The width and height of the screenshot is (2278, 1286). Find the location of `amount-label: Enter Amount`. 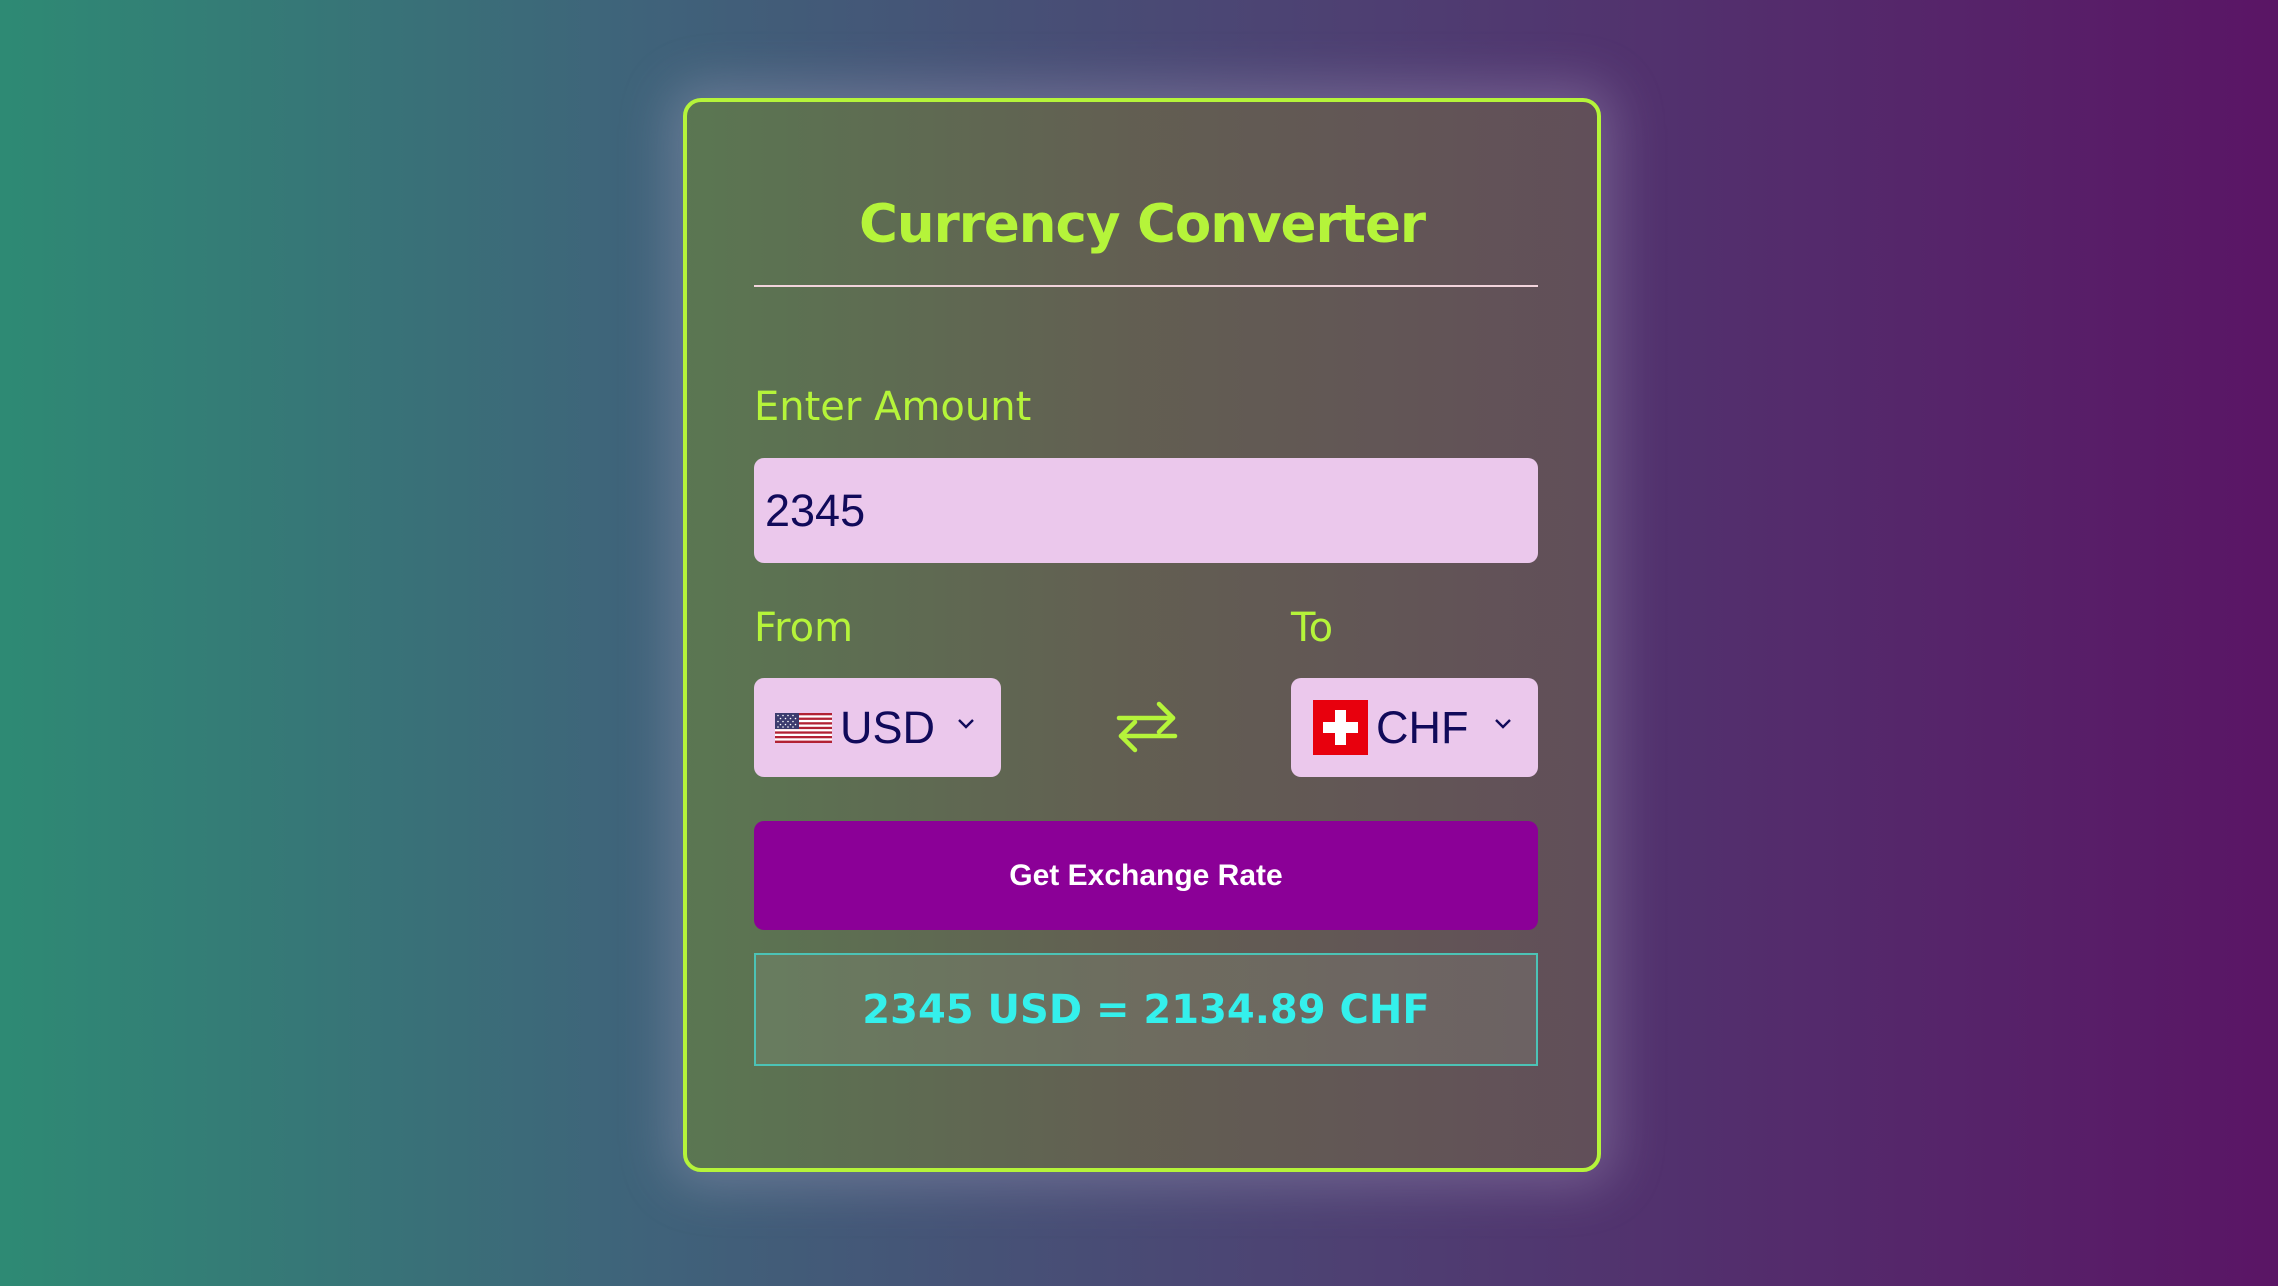

amount-label: Enter Amount is located at coordinates (893, 407).